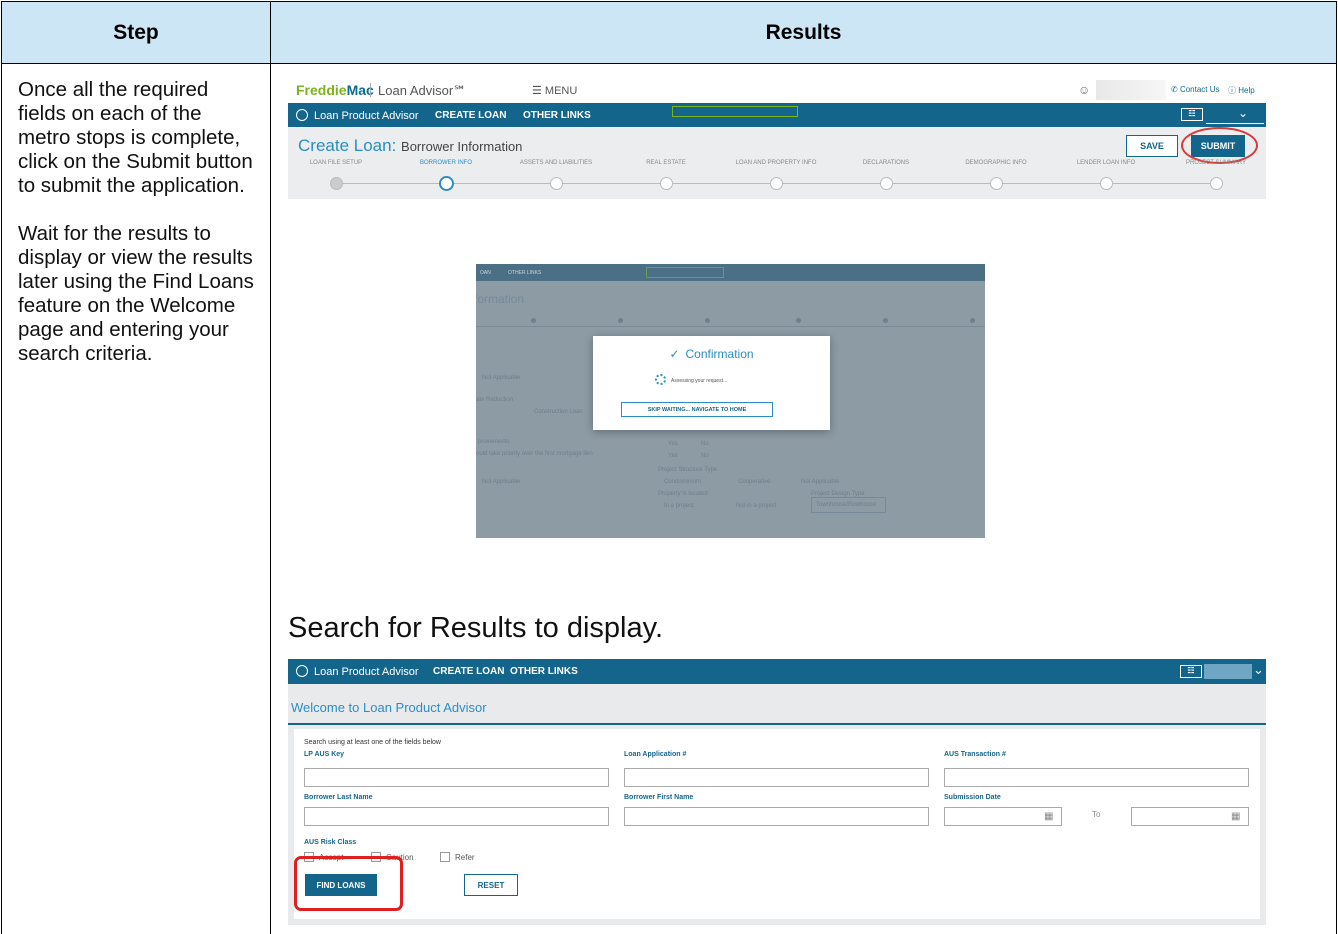 The height and width of the screenshot is (934, 1338). What do you see at coordinates (730, 326) in the screenshot?
I see `dimmed-metro-line` at bounding box center [730, 326].